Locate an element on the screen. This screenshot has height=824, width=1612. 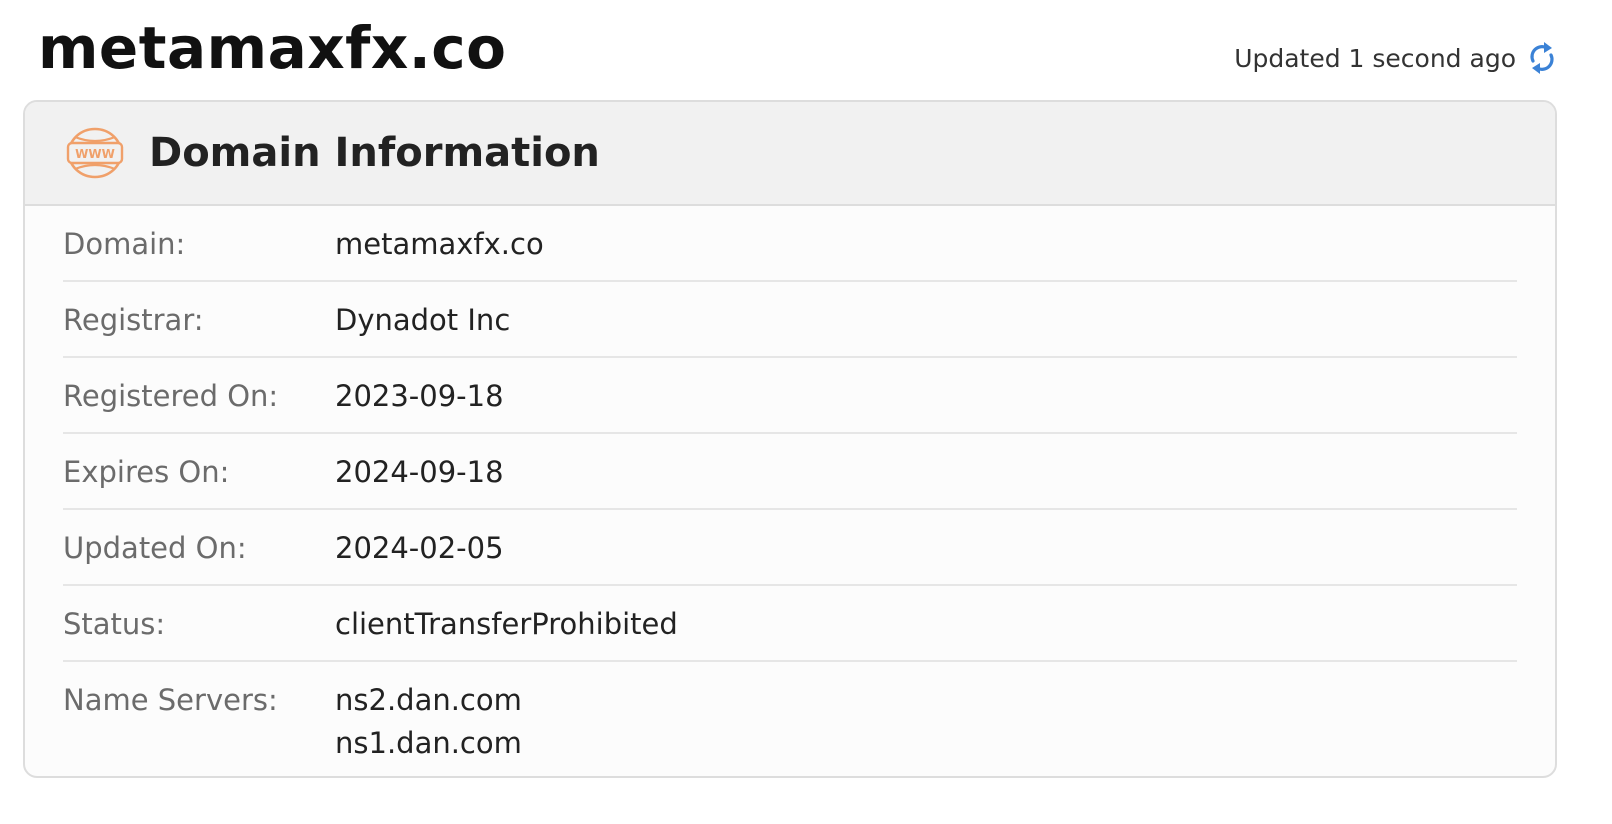
row-label: Updated On: is located at coordinates (155, 548).